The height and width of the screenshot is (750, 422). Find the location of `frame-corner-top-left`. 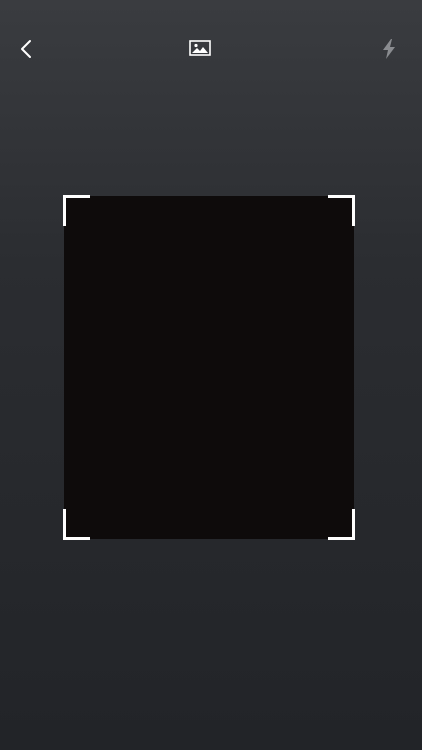

frame-corner-top-left is located at coordinates (76, 210).